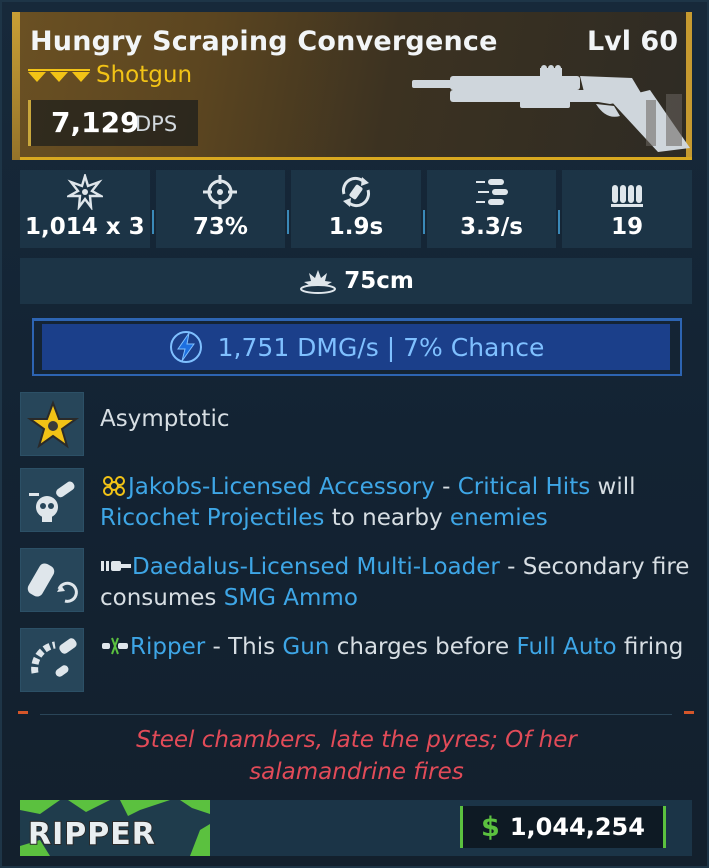 This screenshot has width=709, height=868. What do you see at coordinates (318, 282) in the screenshot?
I see `splash-radius-icon` at bounding box center [318, 282].